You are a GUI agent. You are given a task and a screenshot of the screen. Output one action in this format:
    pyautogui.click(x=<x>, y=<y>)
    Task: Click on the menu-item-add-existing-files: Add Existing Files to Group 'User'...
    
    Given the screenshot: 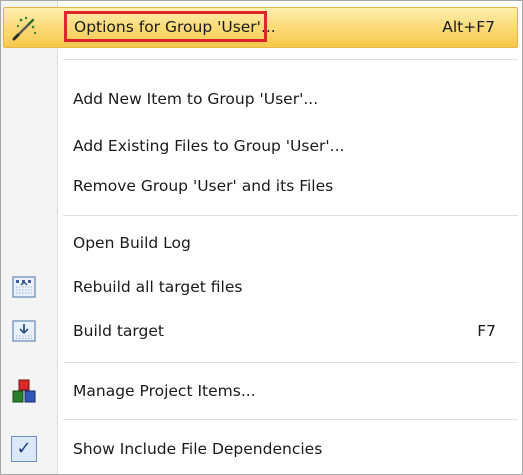 What is the action you would take?
    pyautogui.click(x=260, y=146)
    